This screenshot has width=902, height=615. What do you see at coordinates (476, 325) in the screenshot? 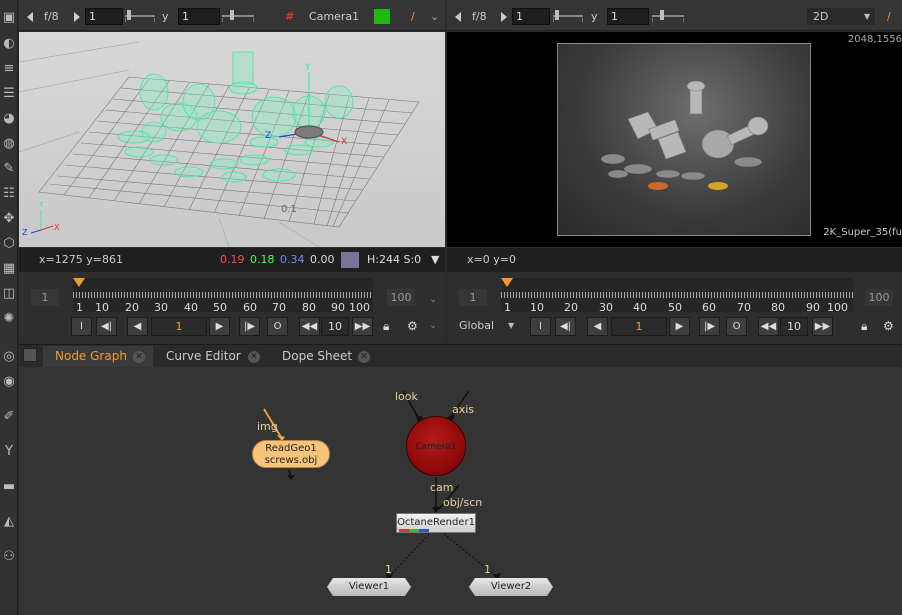
I see `global-select: Global` at bounding box center [476, 325].